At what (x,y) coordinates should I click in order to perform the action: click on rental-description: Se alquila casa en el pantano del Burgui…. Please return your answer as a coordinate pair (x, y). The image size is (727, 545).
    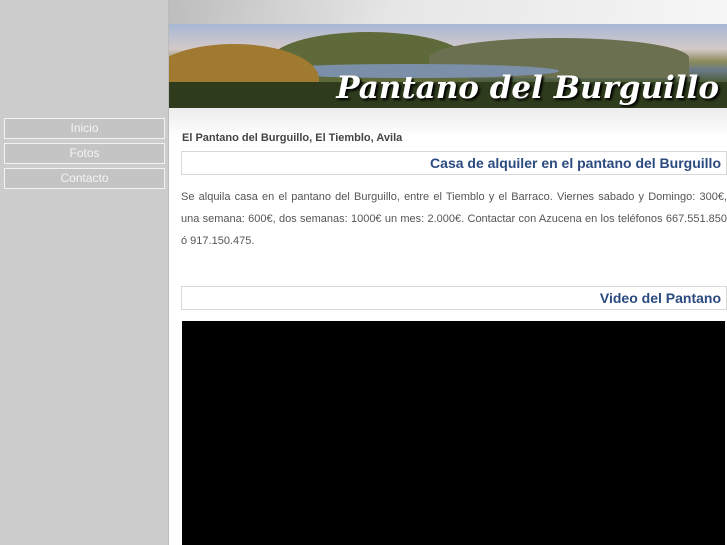
    Looking at the image, I should click on (454, 219).